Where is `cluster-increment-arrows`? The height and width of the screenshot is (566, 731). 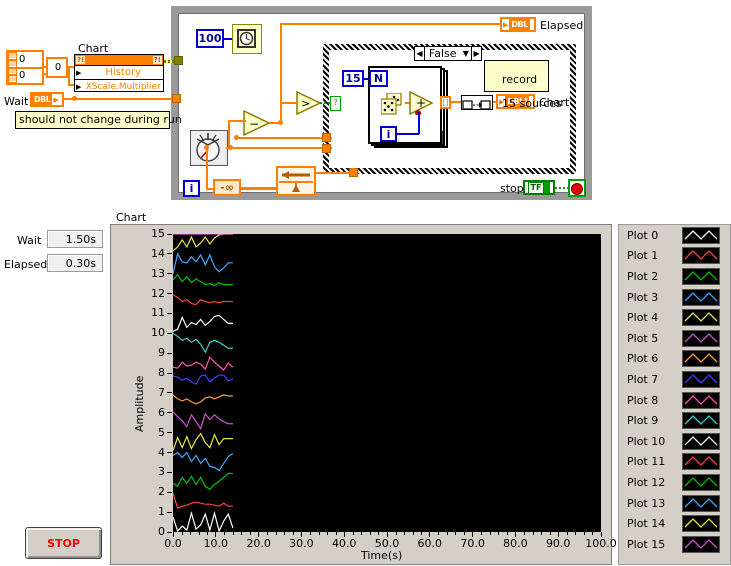 cluster-increment-arrows is located at coordinates (12, 67).